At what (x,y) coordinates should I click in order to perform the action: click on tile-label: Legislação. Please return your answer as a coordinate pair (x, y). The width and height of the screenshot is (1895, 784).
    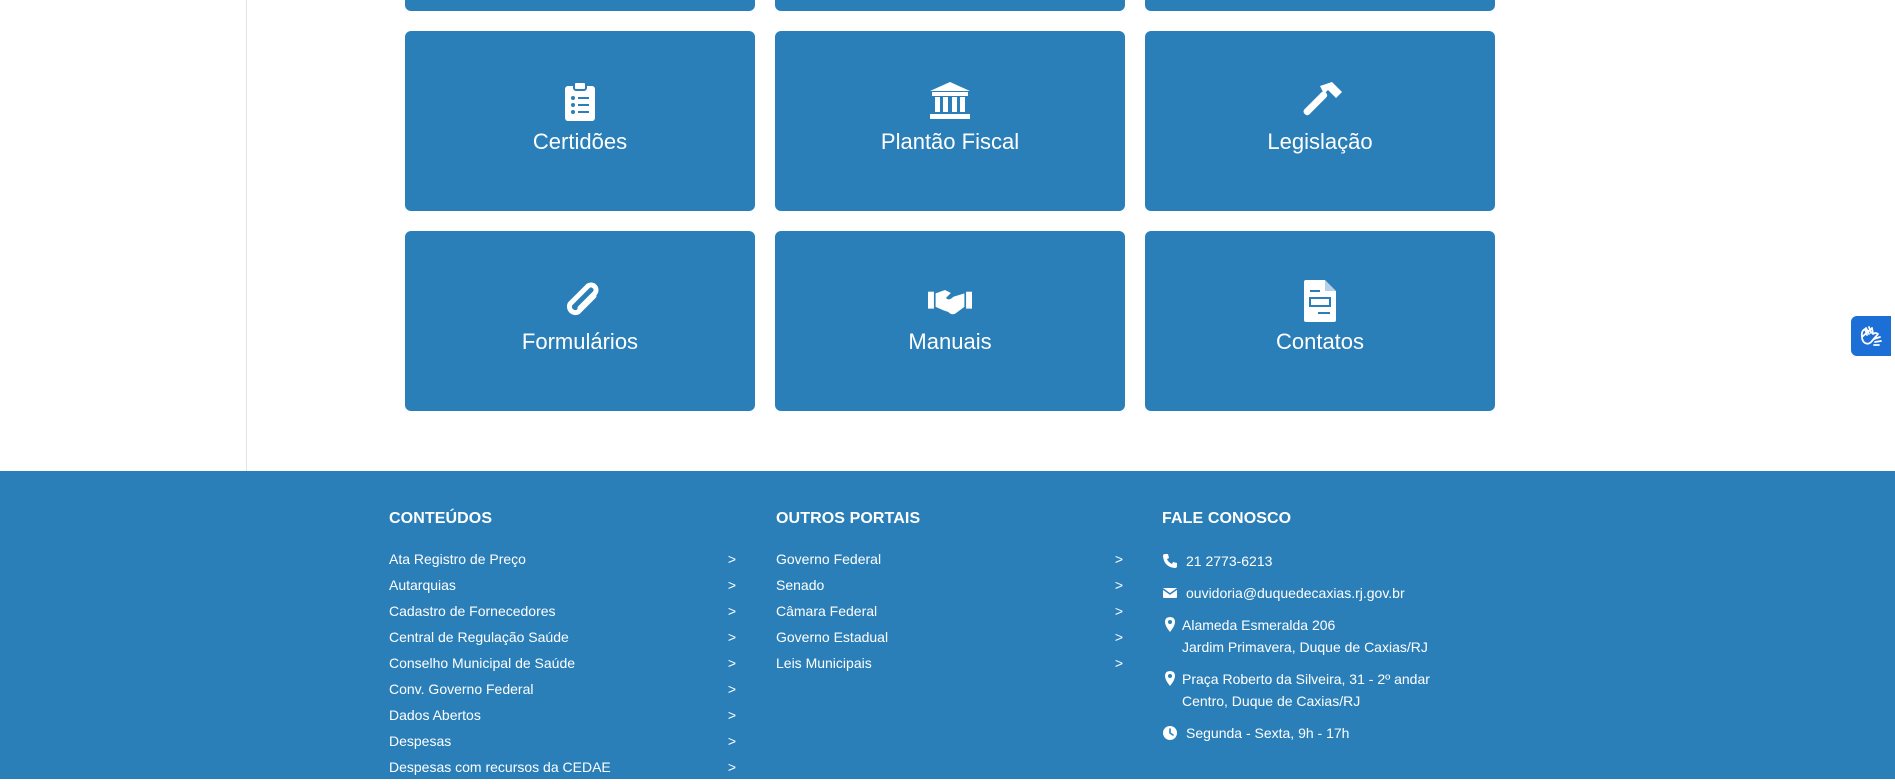
    Looking at the image, I should click on (1320, 141).